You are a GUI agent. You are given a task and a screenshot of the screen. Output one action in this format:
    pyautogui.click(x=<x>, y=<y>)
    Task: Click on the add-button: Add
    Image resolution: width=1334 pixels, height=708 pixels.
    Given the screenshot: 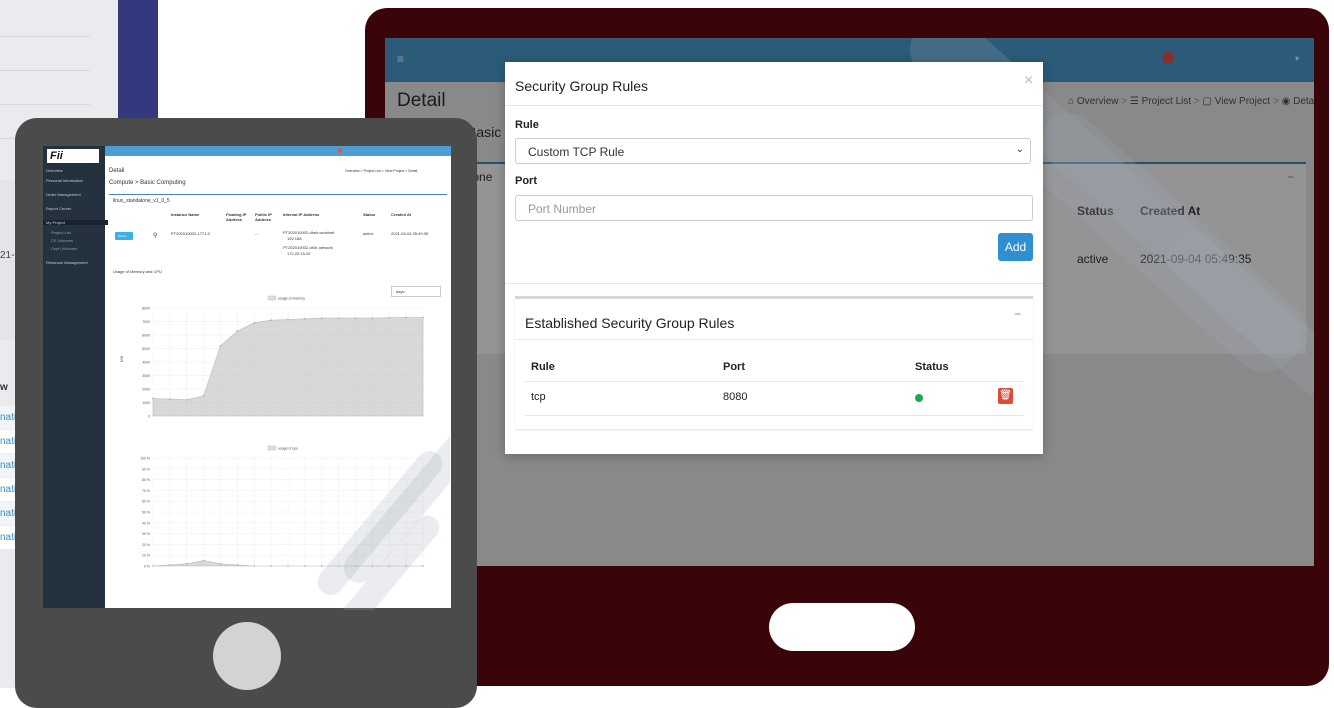 What is the action you would take?
    pyautogui.click(x=1015, y=247)
    